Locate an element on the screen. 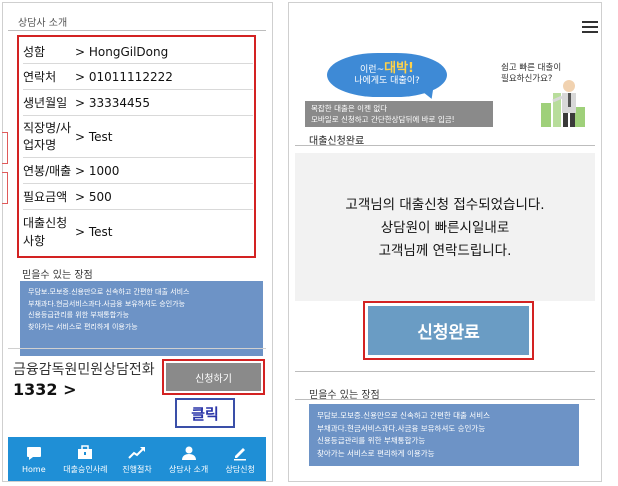 Image resolution: width=618 pixels, height=486 pixels. banner-question-line: 쉽고 빠른 대출이 is located at coordinates (531, 68).